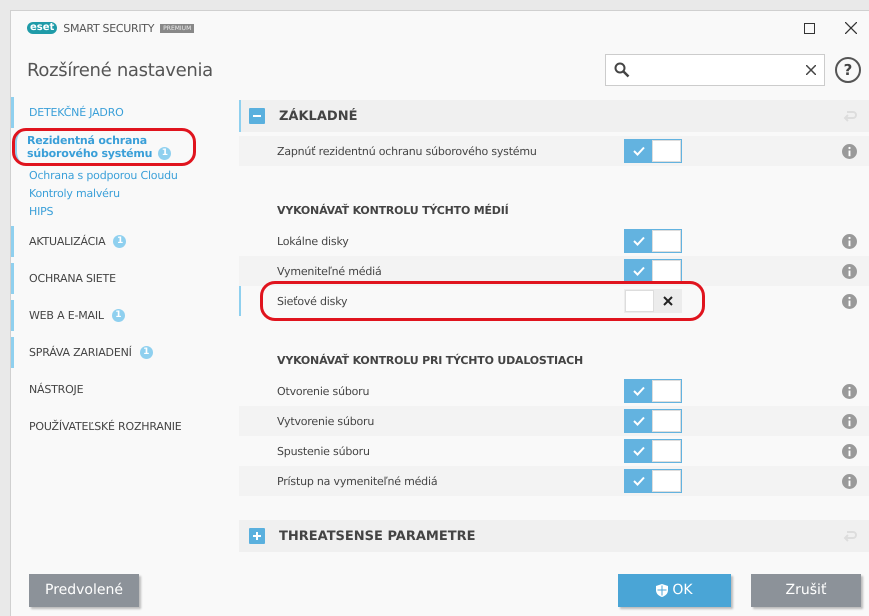 The height and width of the screenshot is (616, 869). What do you see at coordinates (125, 390) in the screenshot?
I see `sidebar-section: NÁSTROJE` at bounding box center [125, 390].